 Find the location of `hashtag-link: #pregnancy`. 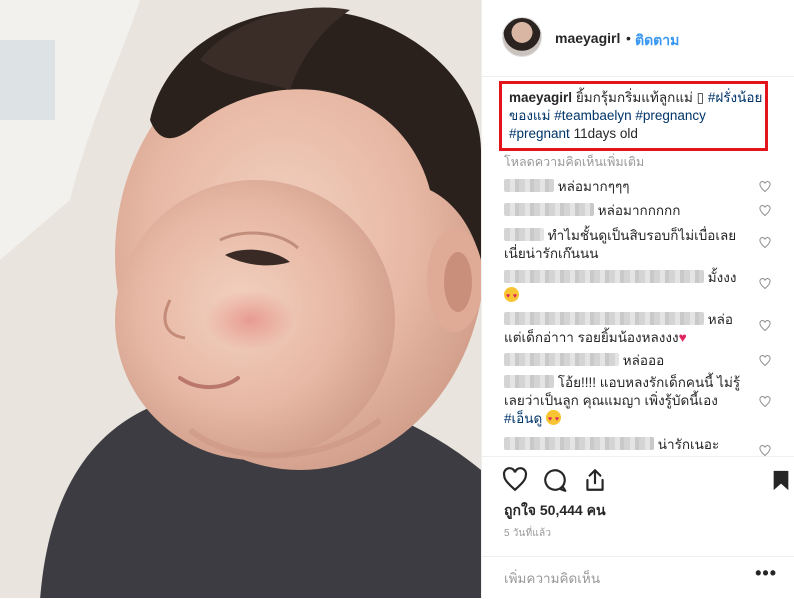

hashtag-link: #pregnancy is located at coordinates (670, 115).